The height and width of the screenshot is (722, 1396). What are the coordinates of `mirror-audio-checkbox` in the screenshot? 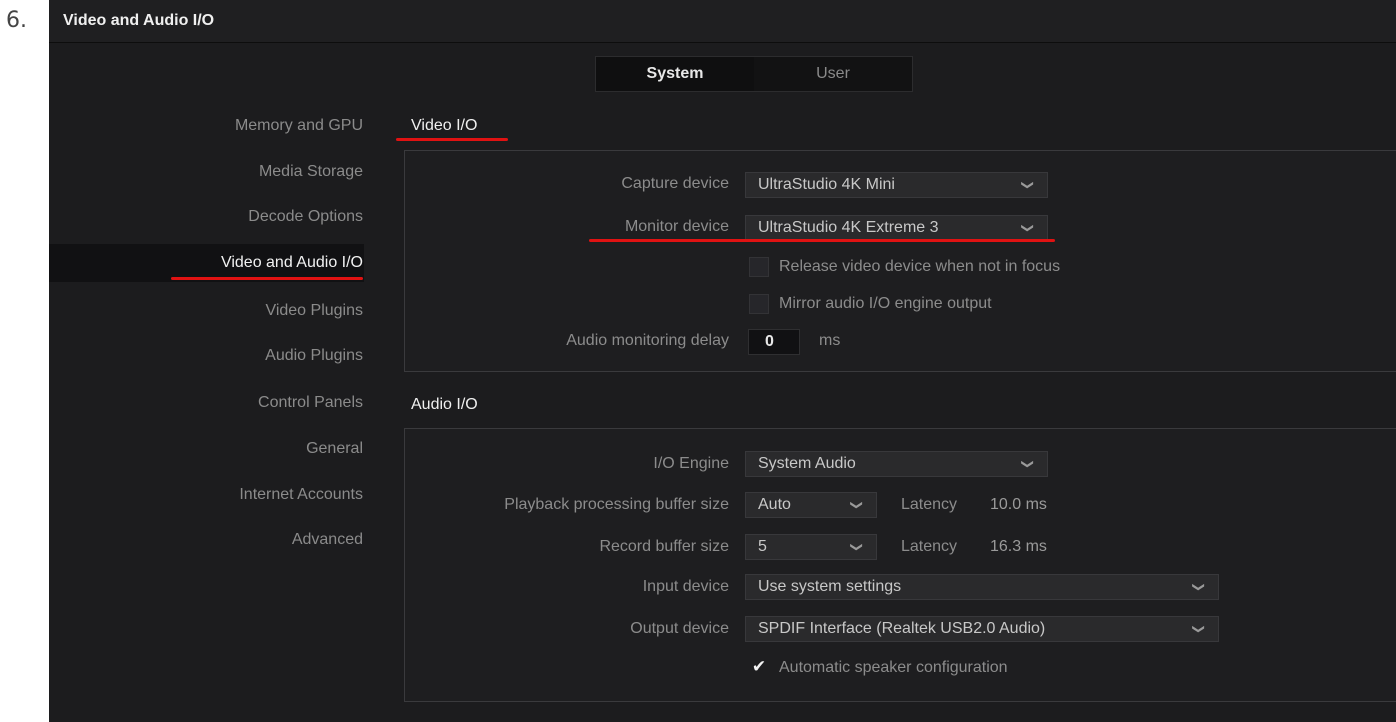 It's located at (759, 304).